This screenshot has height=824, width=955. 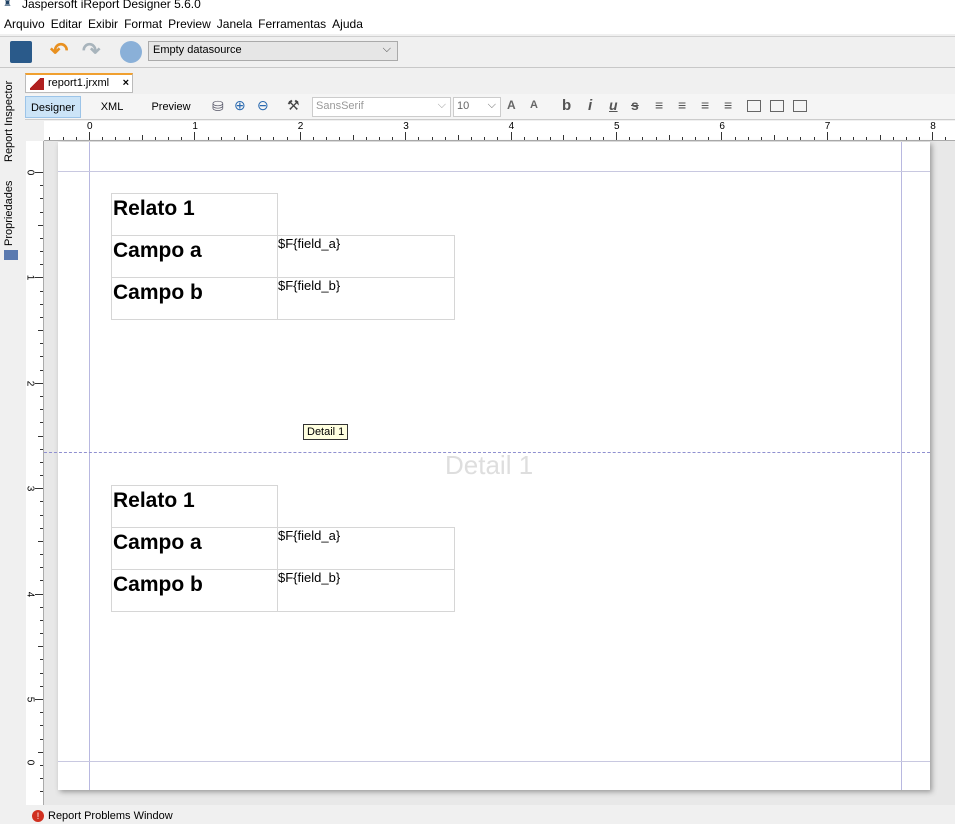 What do you see at coordinates (800, 106) in the screenshot?
I see `valign-bottom-icon` at bounding box center [800, 106].